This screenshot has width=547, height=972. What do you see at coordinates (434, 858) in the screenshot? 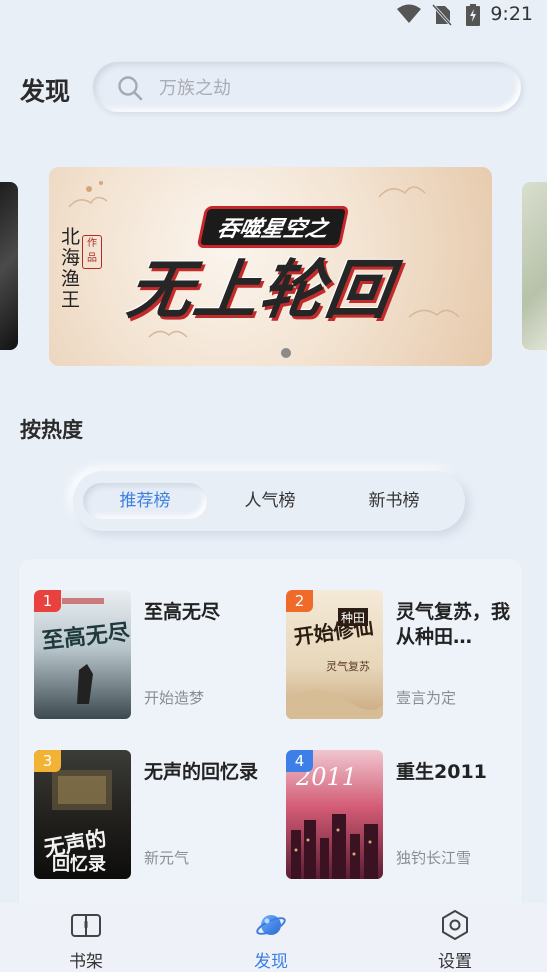
I see `book-author: 独钓长江雪` at bounding box center [434, 858].